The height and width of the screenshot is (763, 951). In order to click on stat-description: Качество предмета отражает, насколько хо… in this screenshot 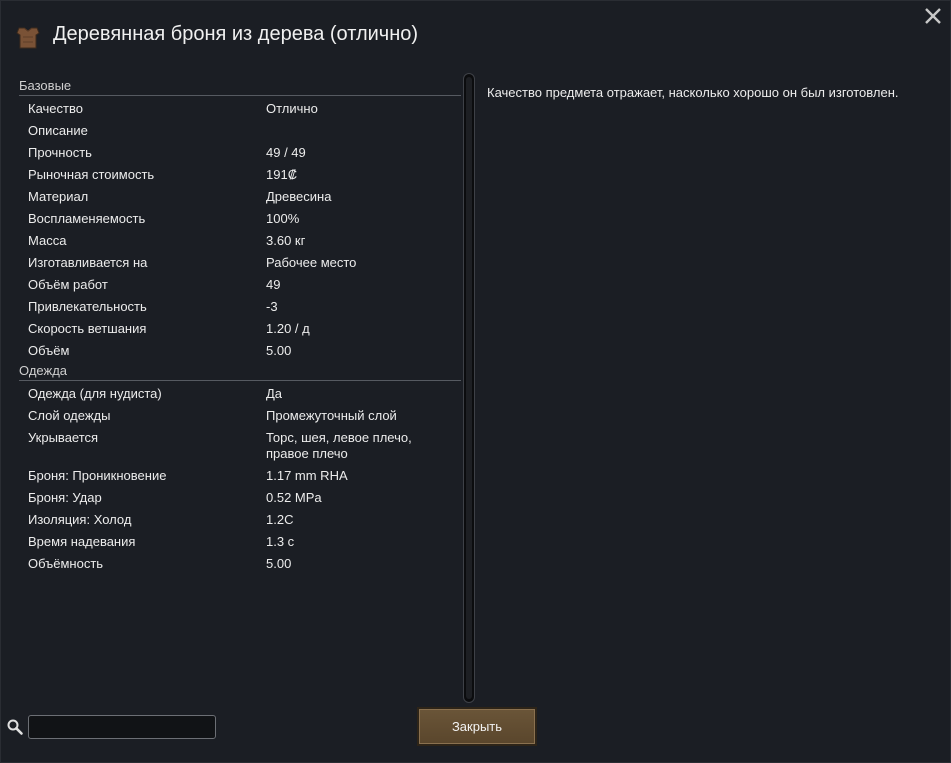, I will do `click(693, 92)`.